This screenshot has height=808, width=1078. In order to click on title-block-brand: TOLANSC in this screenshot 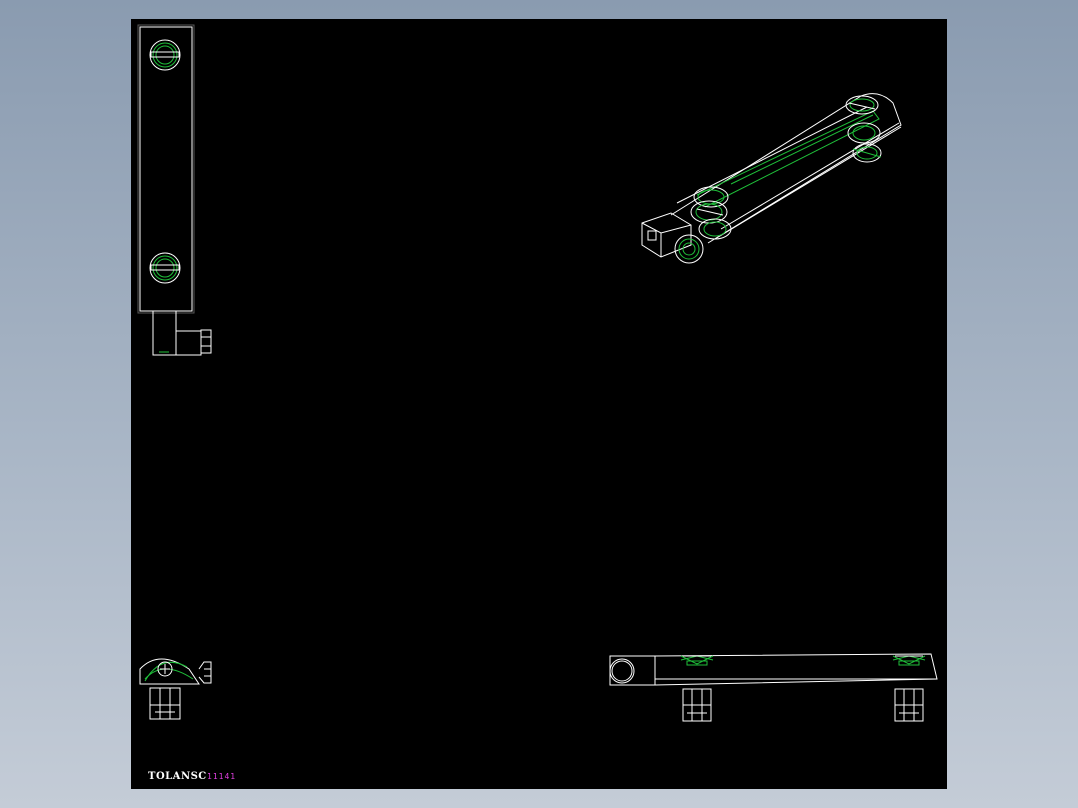, I will do `click(177, 776)`.